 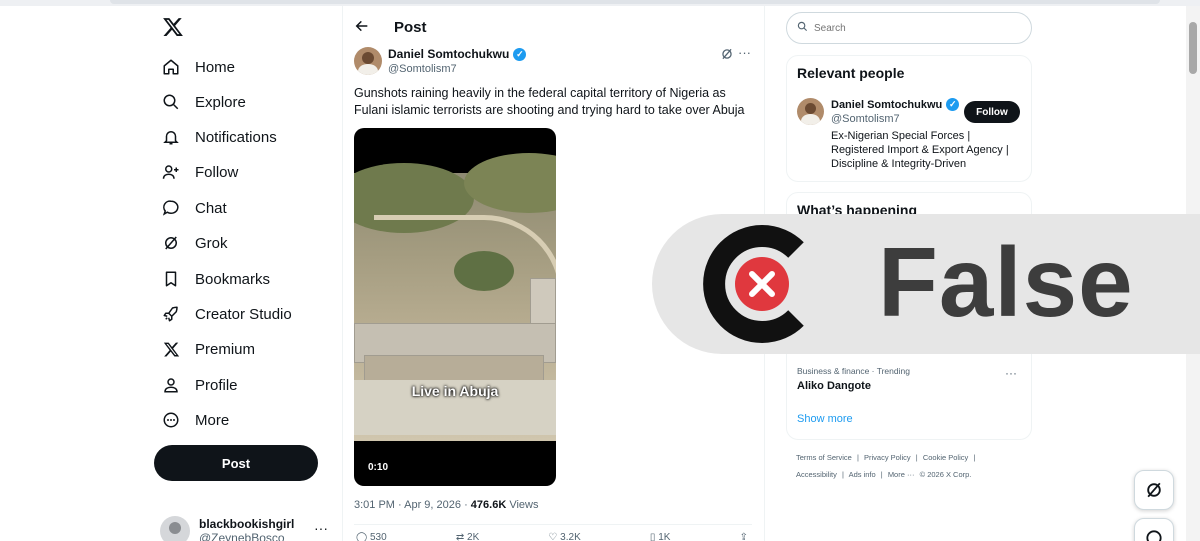 What do you see at coordinates (834, 386) in the screenshot?
I see `trend-name: Aliko Dangote` at bounding box center [834, 386].